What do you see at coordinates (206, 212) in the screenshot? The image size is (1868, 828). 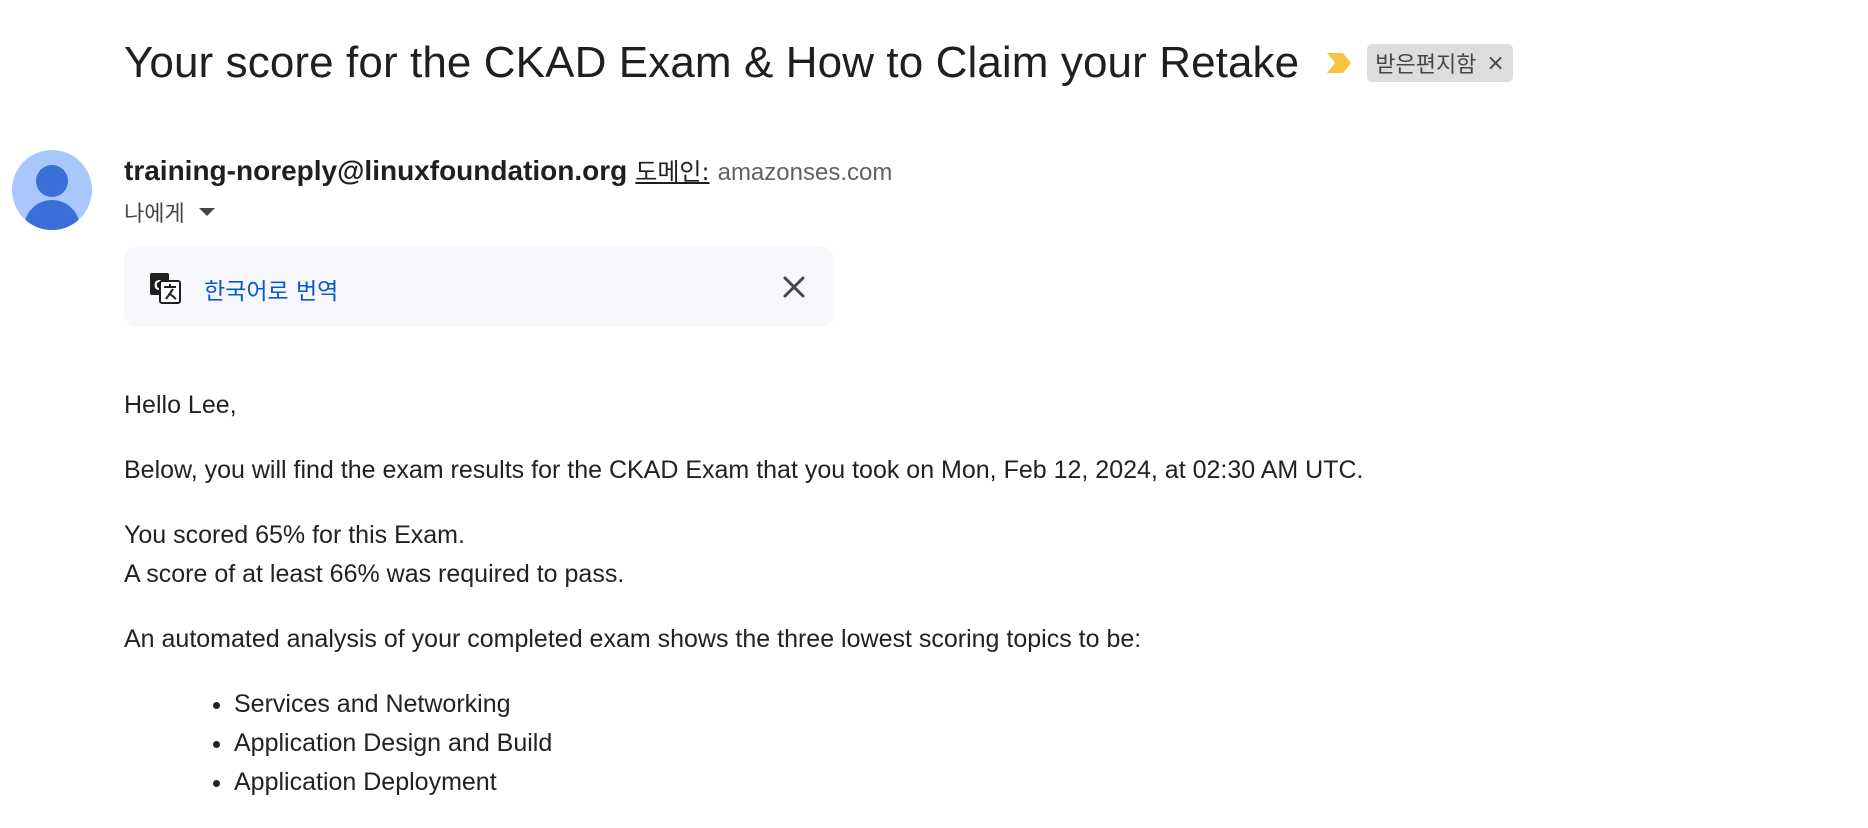 I see `caret-down-icon` at bounding box center [206, 212].